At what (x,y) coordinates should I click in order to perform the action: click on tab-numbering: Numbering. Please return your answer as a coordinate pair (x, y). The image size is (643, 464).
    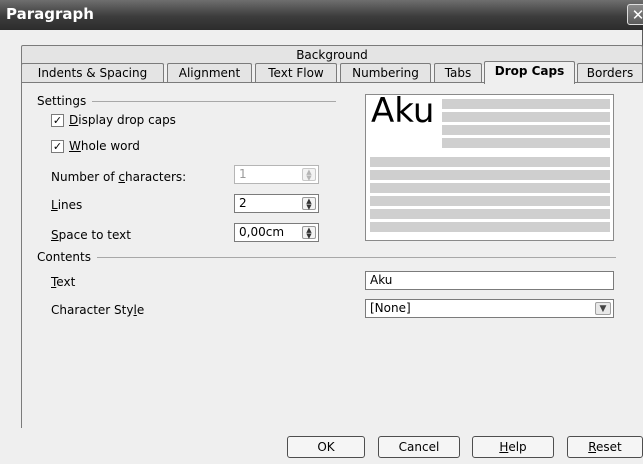
    Looking at the image, I should click on (385, 73).